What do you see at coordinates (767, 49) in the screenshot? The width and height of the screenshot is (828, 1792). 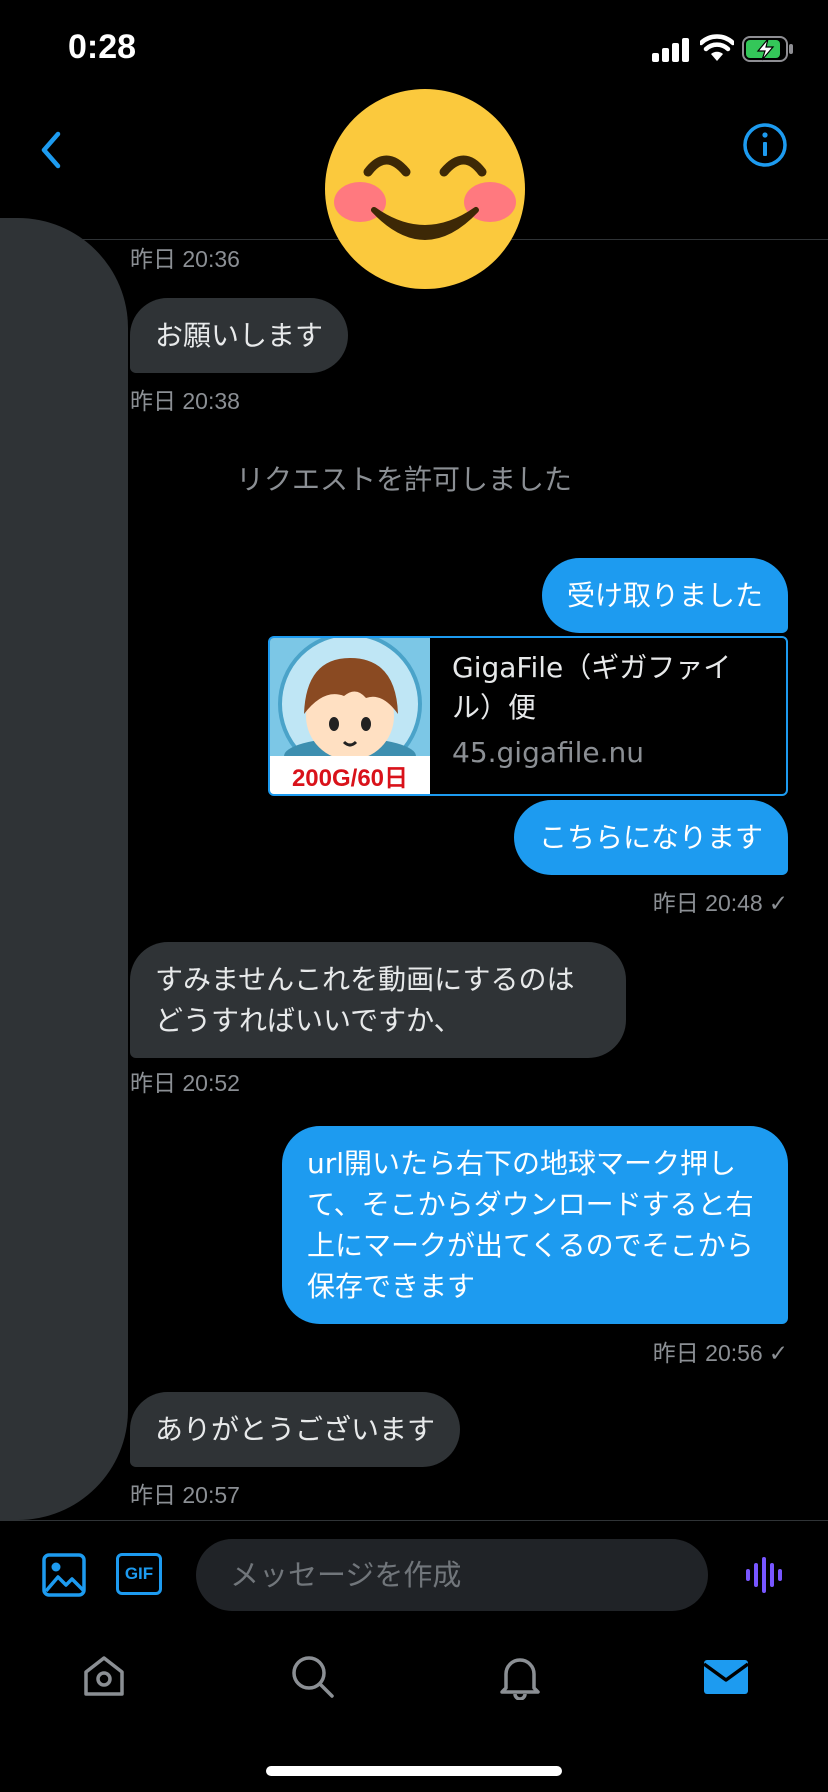 I see `battery-charging-icon` at bounding box center [767, 49].